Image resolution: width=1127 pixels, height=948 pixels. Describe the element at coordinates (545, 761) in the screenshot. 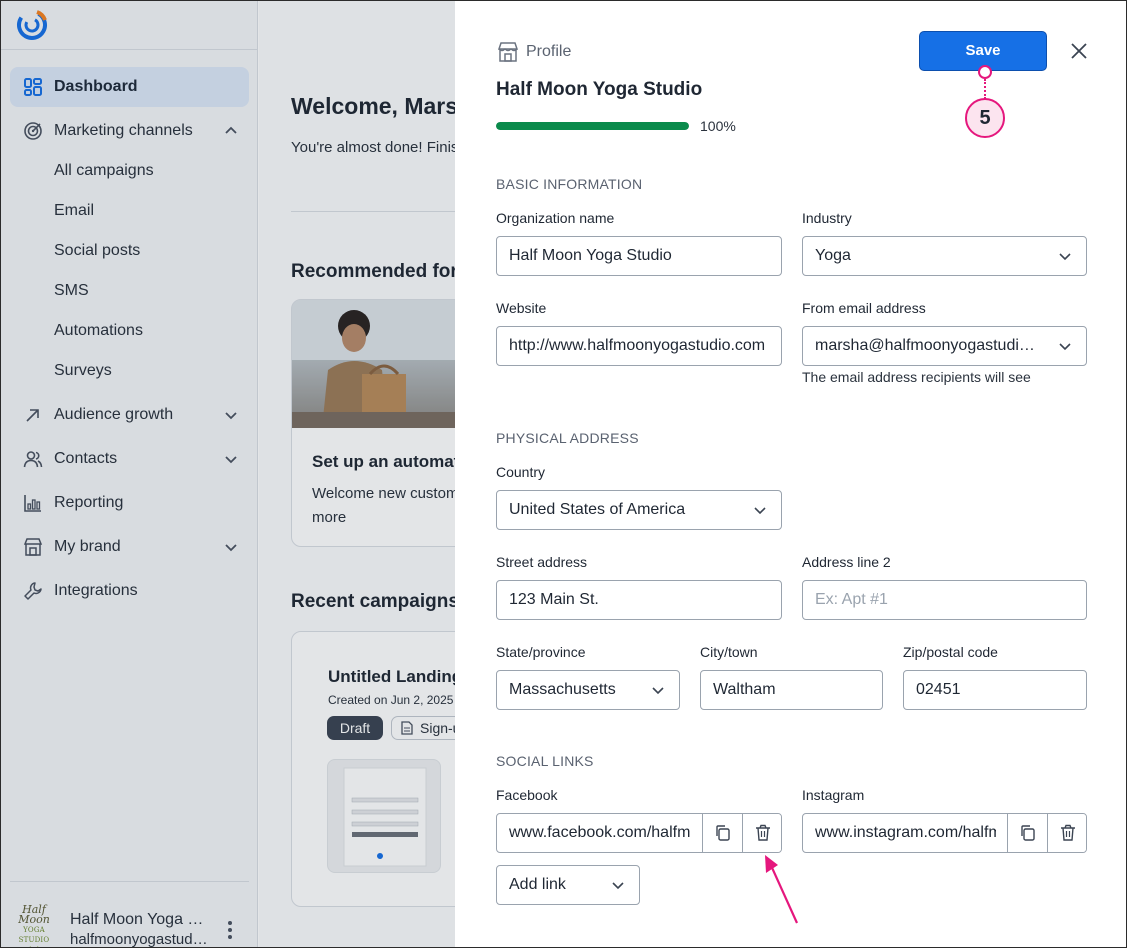

I see `section-heading-social: SOCIAL LINKS` at that location.